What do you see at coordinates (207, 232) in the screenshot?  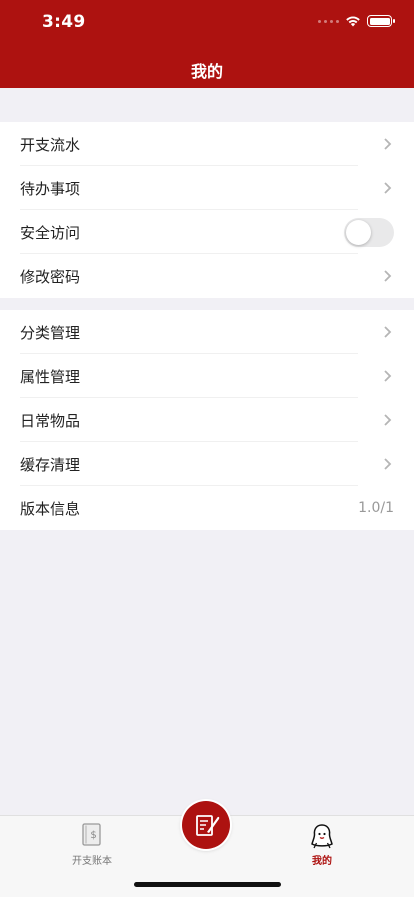 I see `row-secure-access: 安全访问` at bounding box center [207, 232].